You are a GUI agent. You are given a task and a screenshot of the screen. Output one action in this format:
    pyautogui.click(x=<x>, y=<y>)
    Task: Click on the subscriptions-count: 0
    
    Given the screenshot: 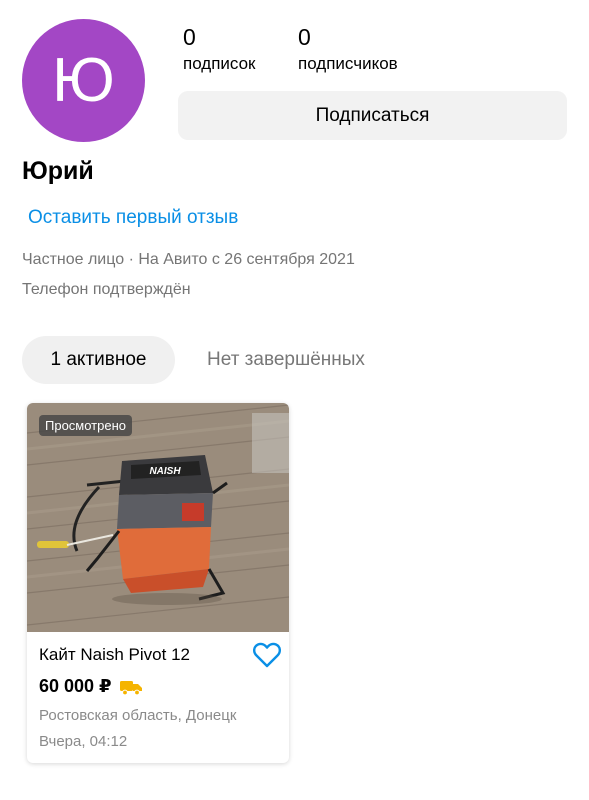 What is the action you would take?
    pyautogui.click(x=189, y=37)
    